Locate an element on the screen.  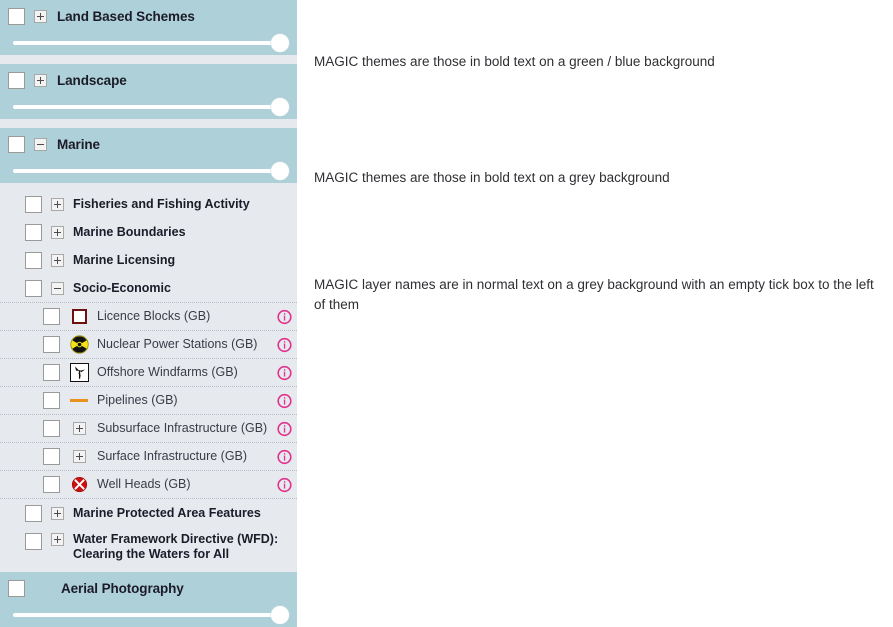
subtheme-row-marine-protected-area-features: Marine Protected Area Features is located at coordinates (148, 512).